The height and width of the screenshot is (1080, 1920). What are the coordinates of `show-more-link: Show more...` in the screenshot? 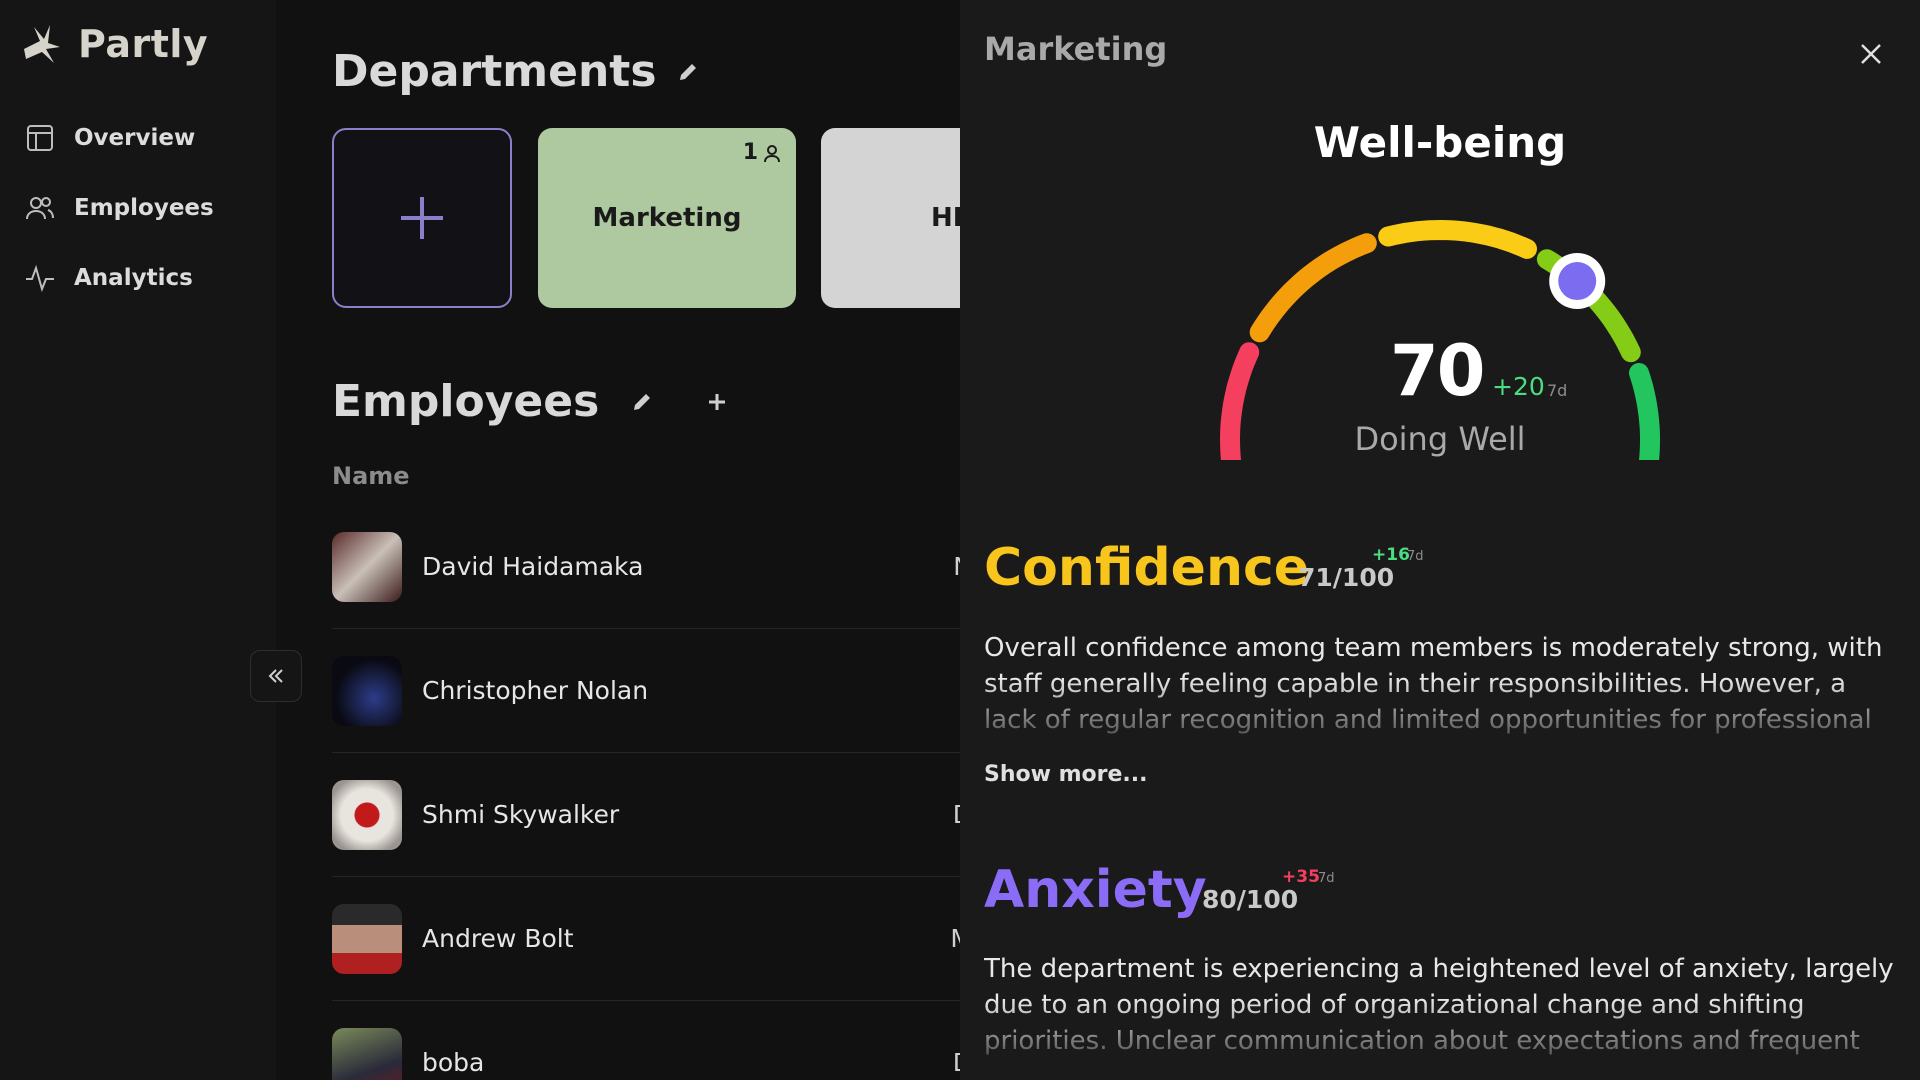 It's located at (1066, 774).